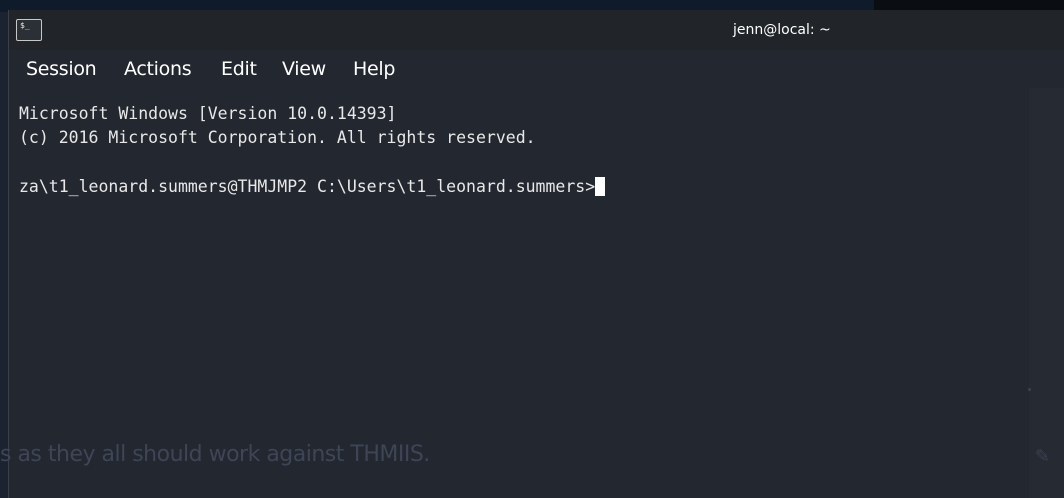  Describe the element at coordinates (782, 30) in the screenshot. I see `window-title: jenn@local: ~` at that location.